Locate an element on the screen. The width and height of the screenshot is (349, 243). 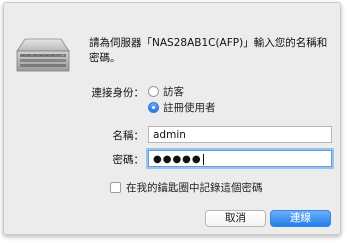
keychain-checkbox is located at coordinates (115, 187).